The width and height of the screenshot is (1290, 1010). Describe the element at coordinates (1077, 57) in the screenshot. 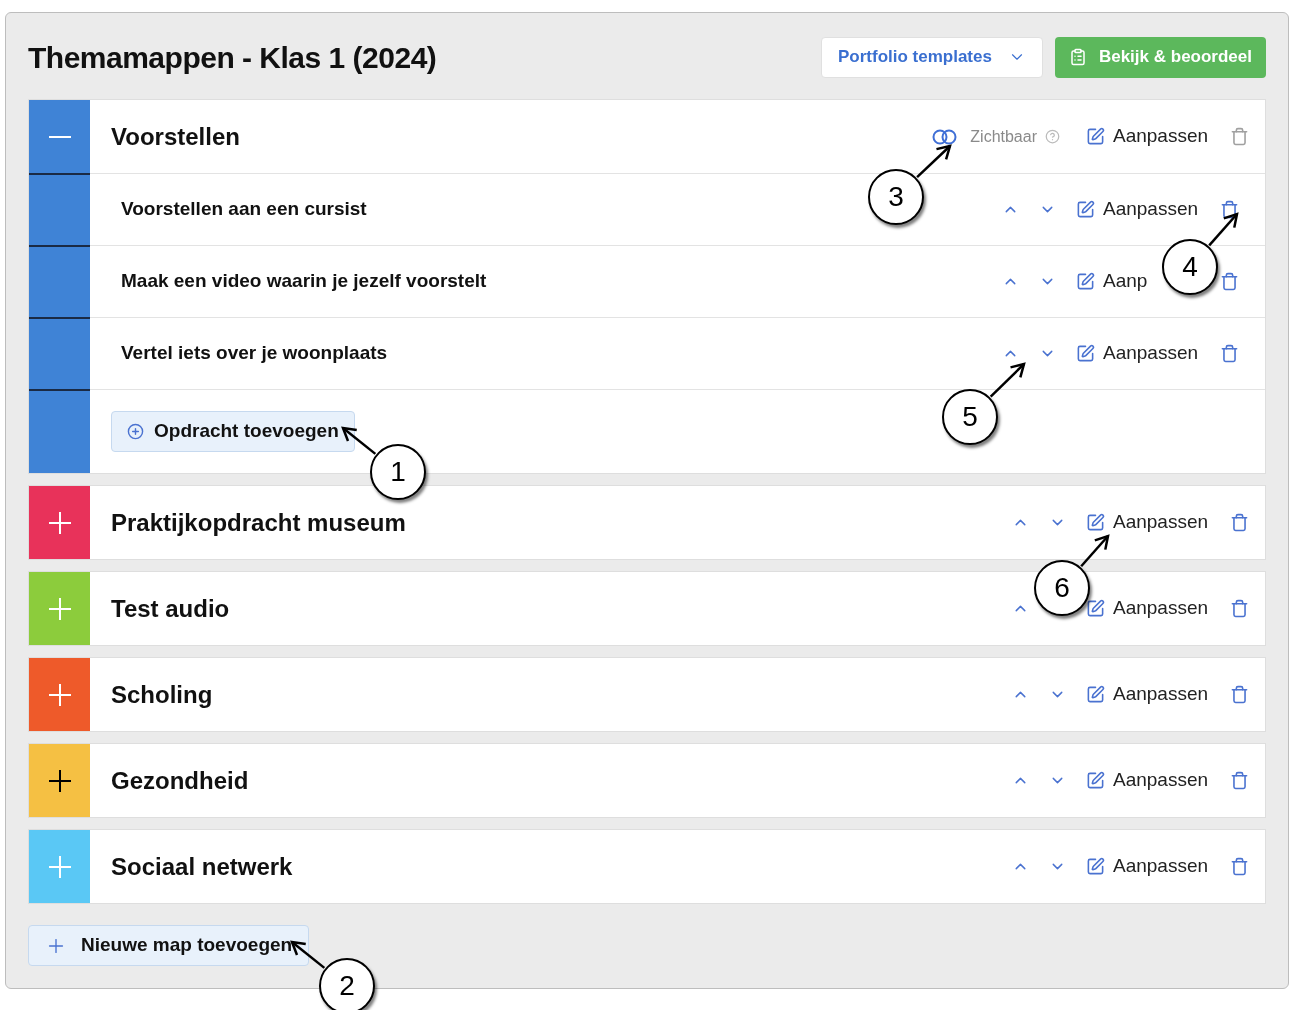

I see `clipboard-icon` at that location.